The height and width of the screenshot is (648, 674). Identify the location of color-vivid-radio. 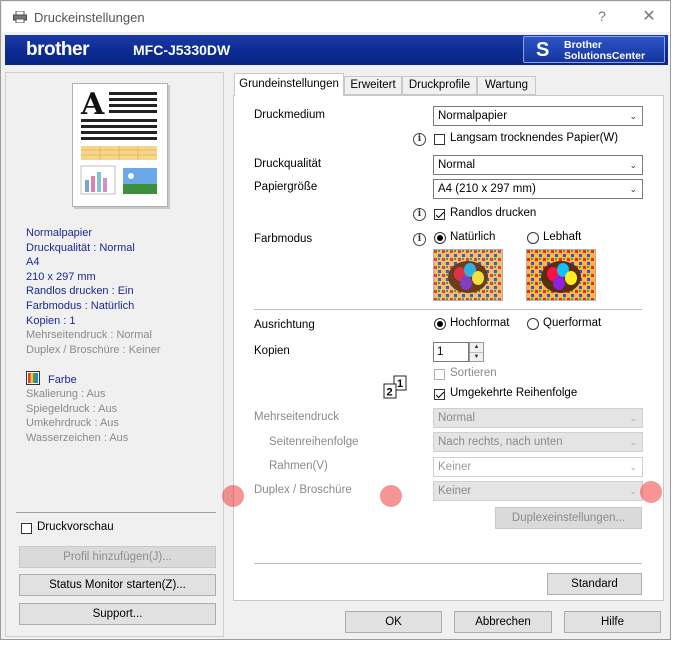
(533, 238).